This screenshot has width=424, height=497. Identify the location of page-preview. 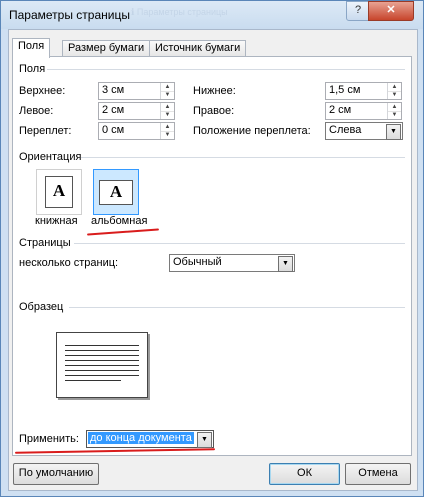
(102, 365).